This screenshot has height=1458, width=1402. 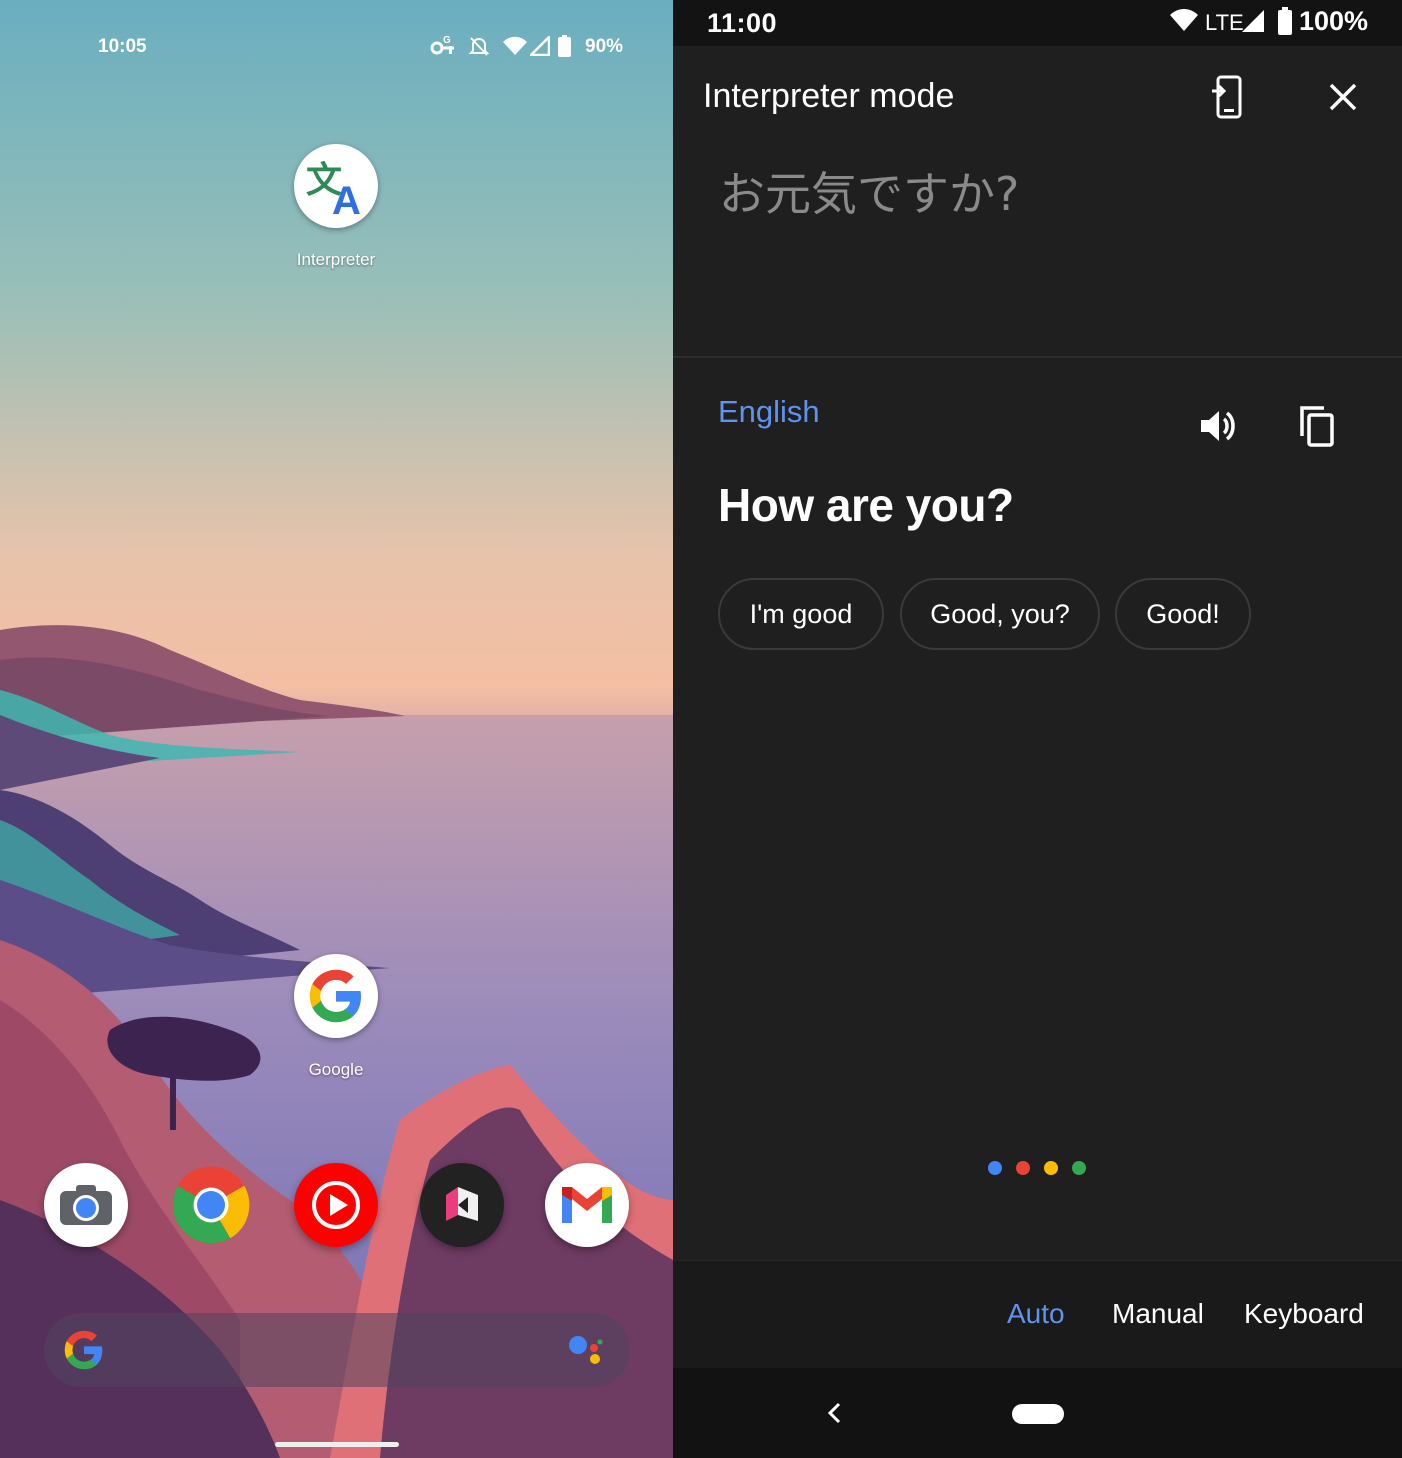 I want to click on google-search-bar, so click(x=337, y=1350).